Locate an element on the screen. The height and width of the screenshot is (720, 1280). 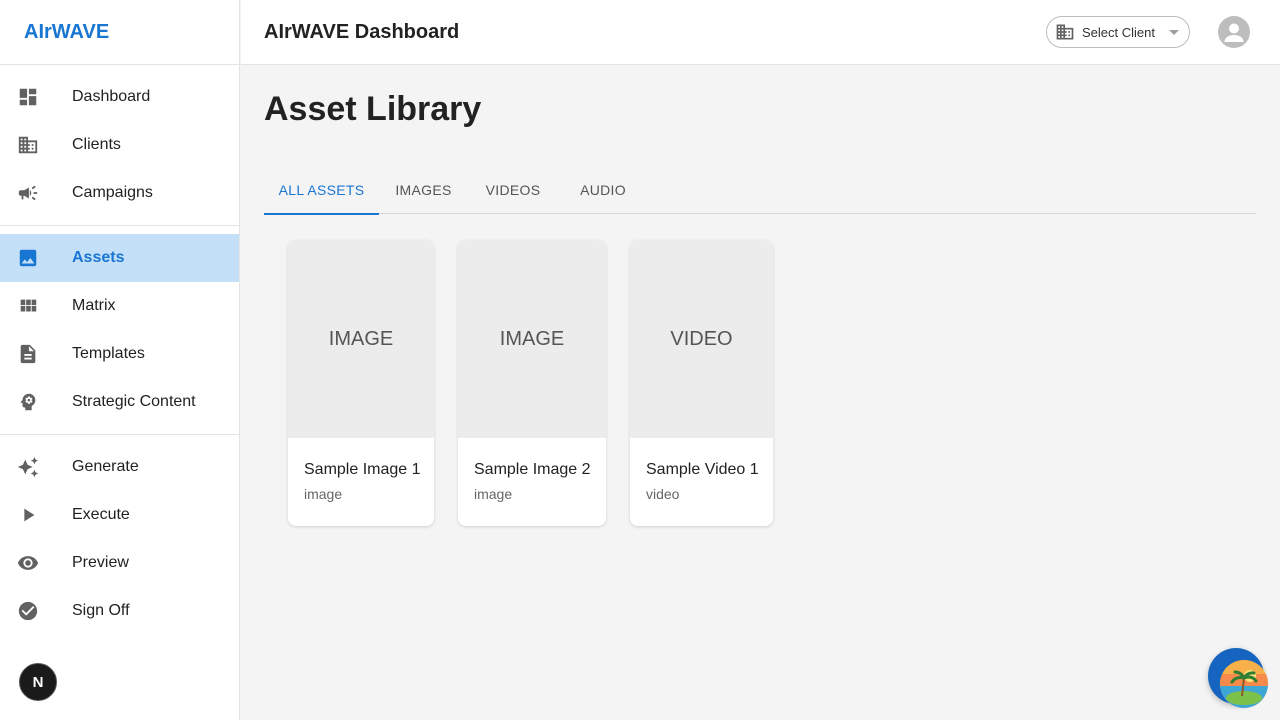
sidebar-item-label: Execute is located at coordinates (101, 514).